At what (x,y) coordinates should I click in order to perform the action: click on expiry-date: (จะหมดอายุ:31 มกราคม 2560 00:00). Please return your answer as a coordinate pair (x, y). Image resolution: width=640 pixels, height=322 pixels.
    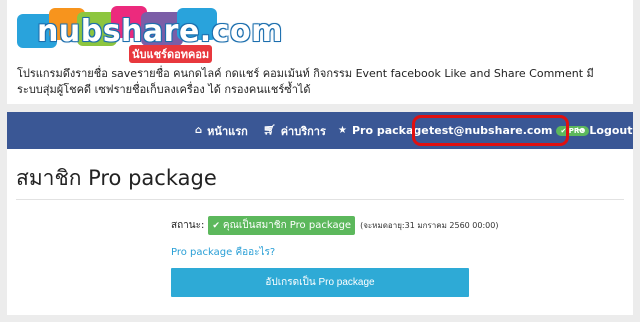
    Looking at the image, I should click on (429, 225).